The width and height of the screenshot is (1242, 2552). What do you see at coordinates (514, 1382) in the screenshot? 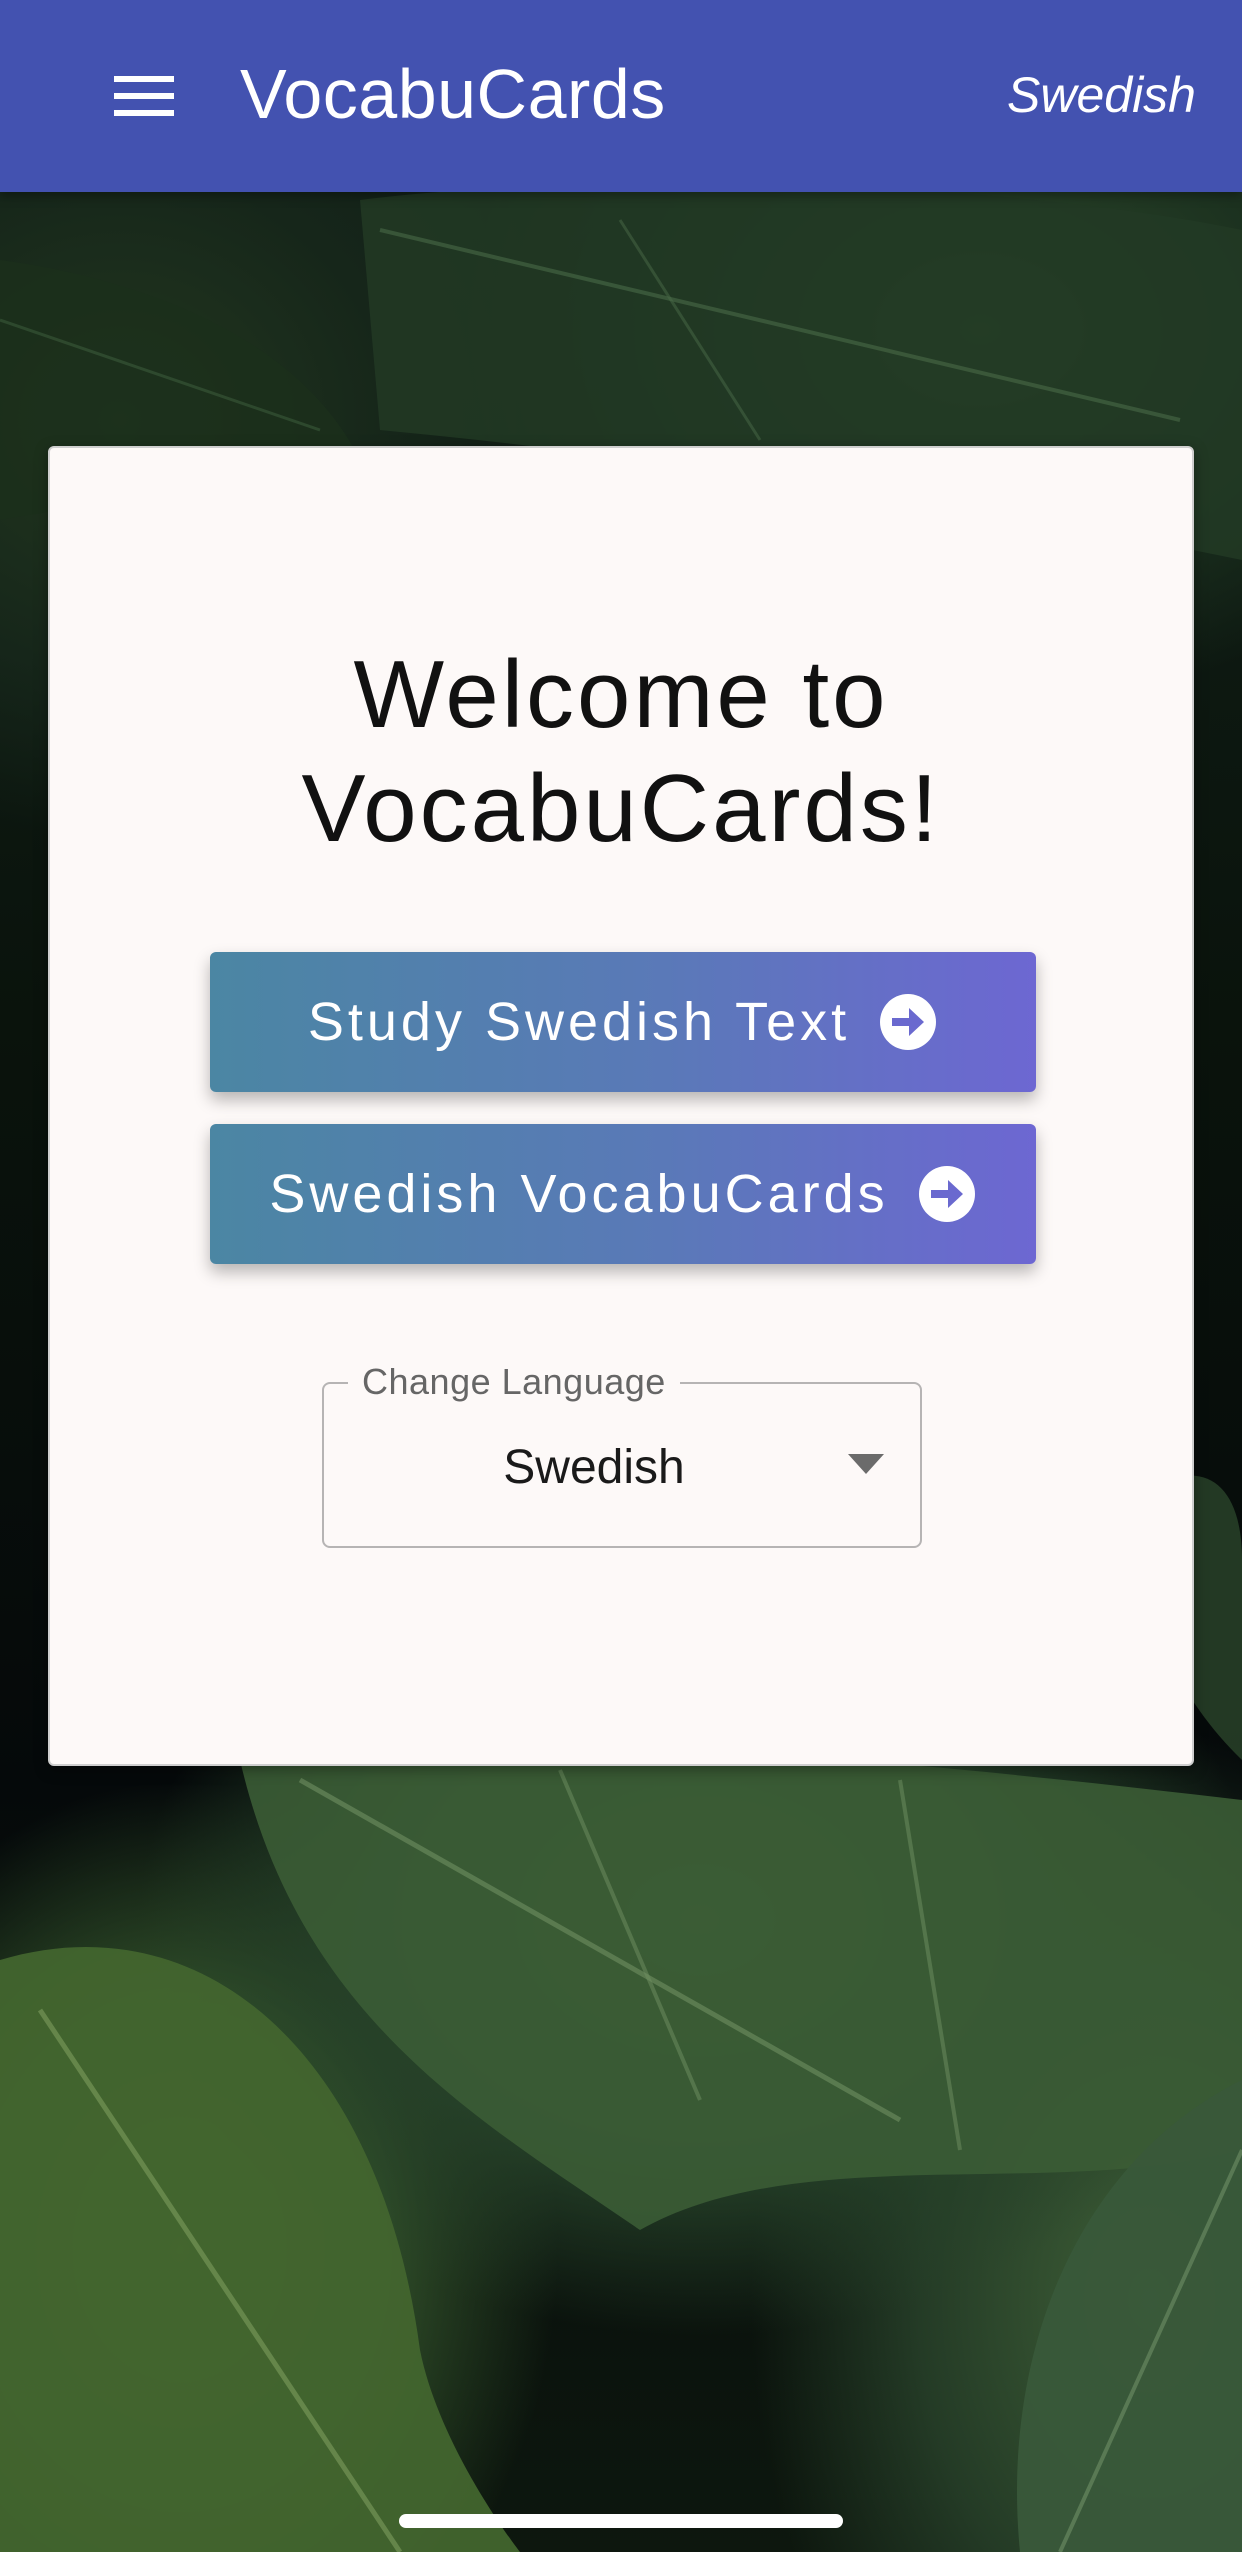
I see `change-language-label: Change Language` at bounding box center [514, 1382].